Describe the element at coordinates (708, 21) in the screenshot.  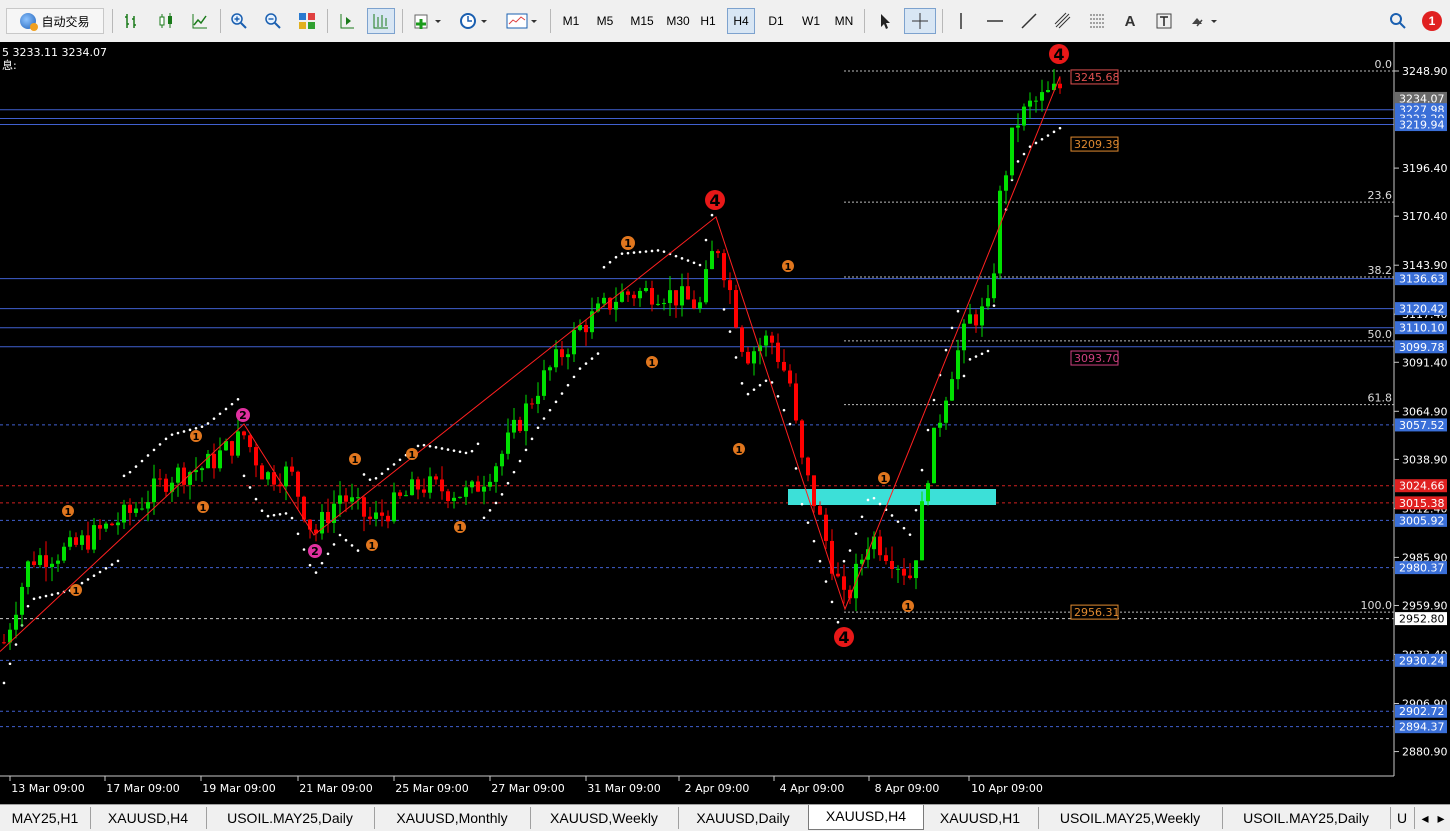
I see `timeframe-h1: H1` at that location.